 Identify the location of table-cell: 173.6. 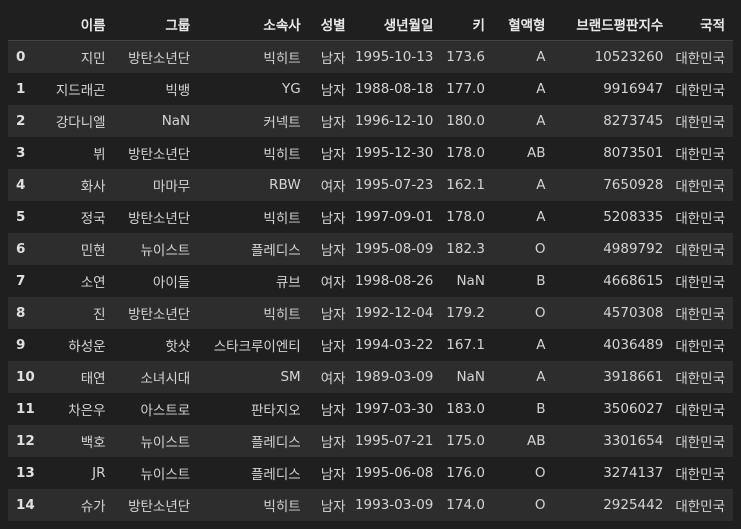
(465, 57).